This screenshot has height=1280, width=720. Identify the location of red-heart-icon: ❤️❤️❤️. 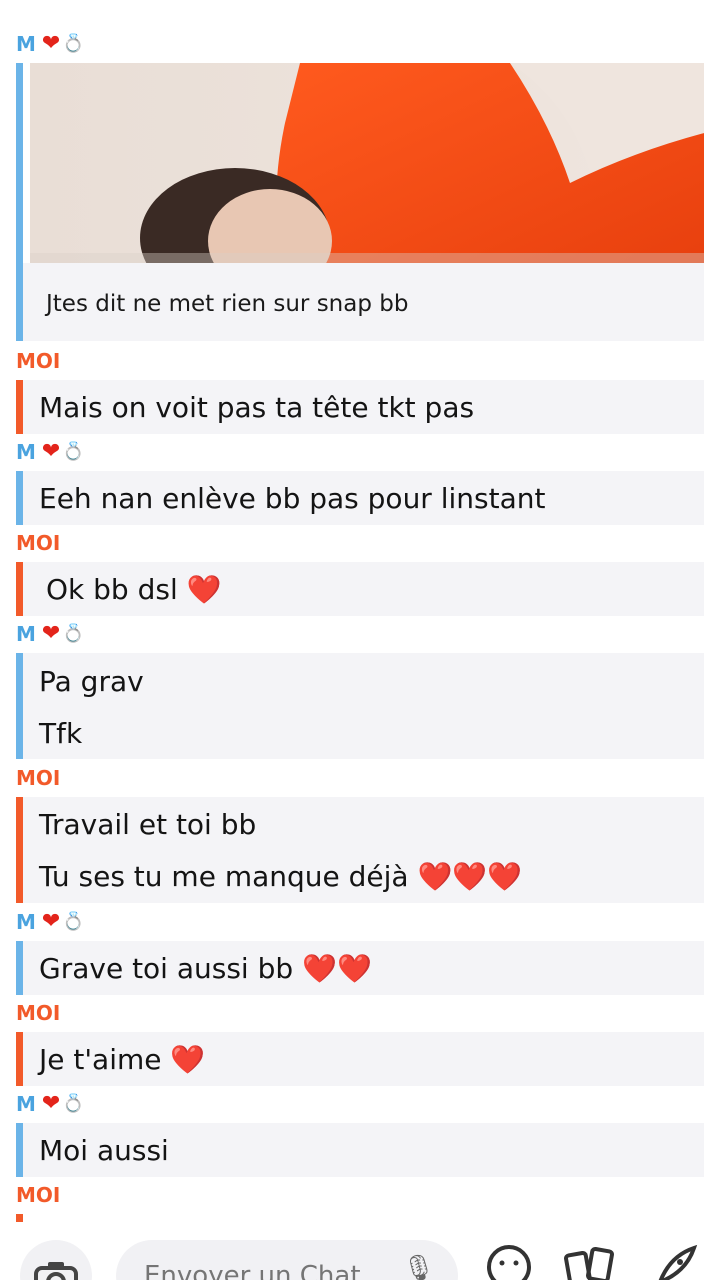
(470, 876).